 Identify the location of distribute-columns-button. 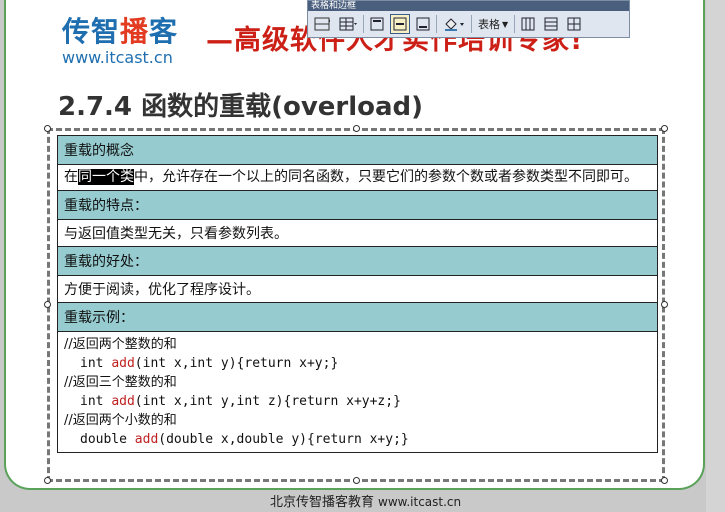
(551, 24).